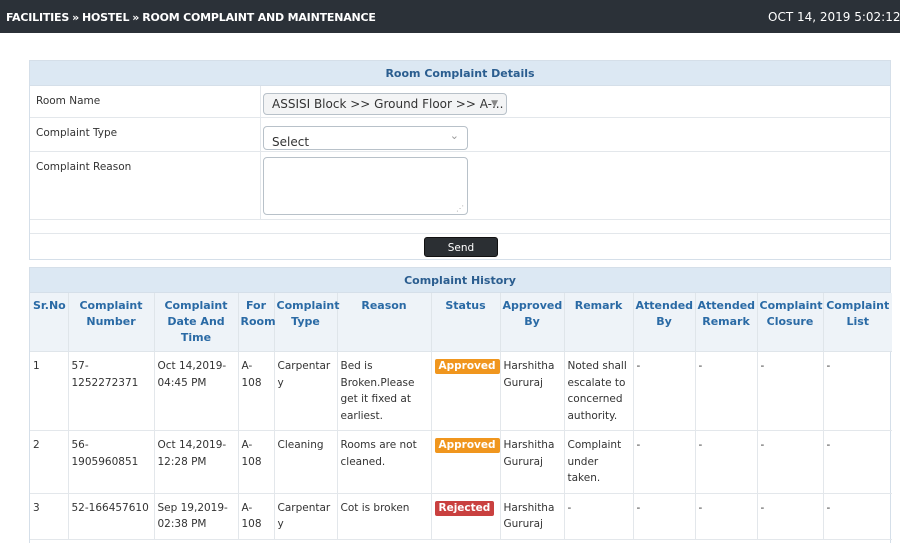 The height and width of the screenshot is (543, 900). What do you see at coordinates (111, 322) in the screenshot?
I see `col-complaint-number: Complaint Number` at bounding box center [111, 322].